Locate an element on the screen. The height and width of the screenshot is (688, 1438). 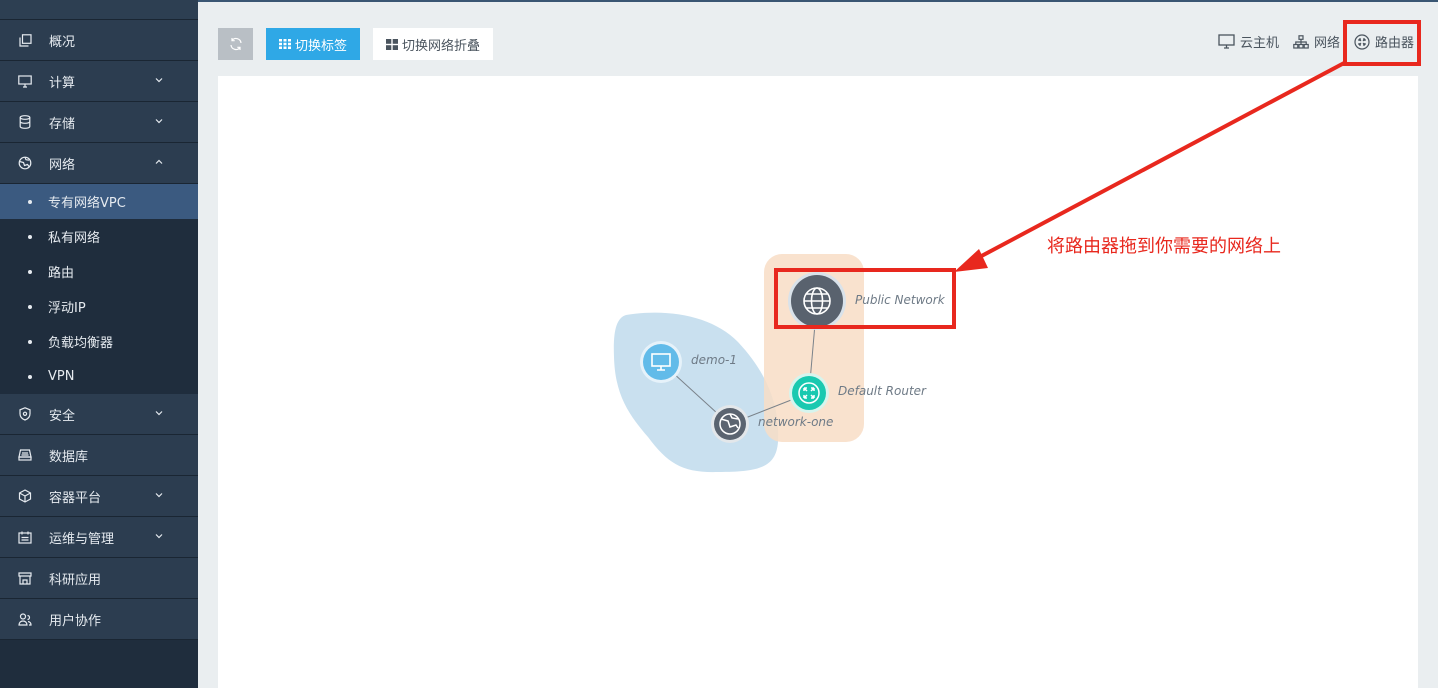
public-network-label: Public Network is located at coordinates (900, 300).